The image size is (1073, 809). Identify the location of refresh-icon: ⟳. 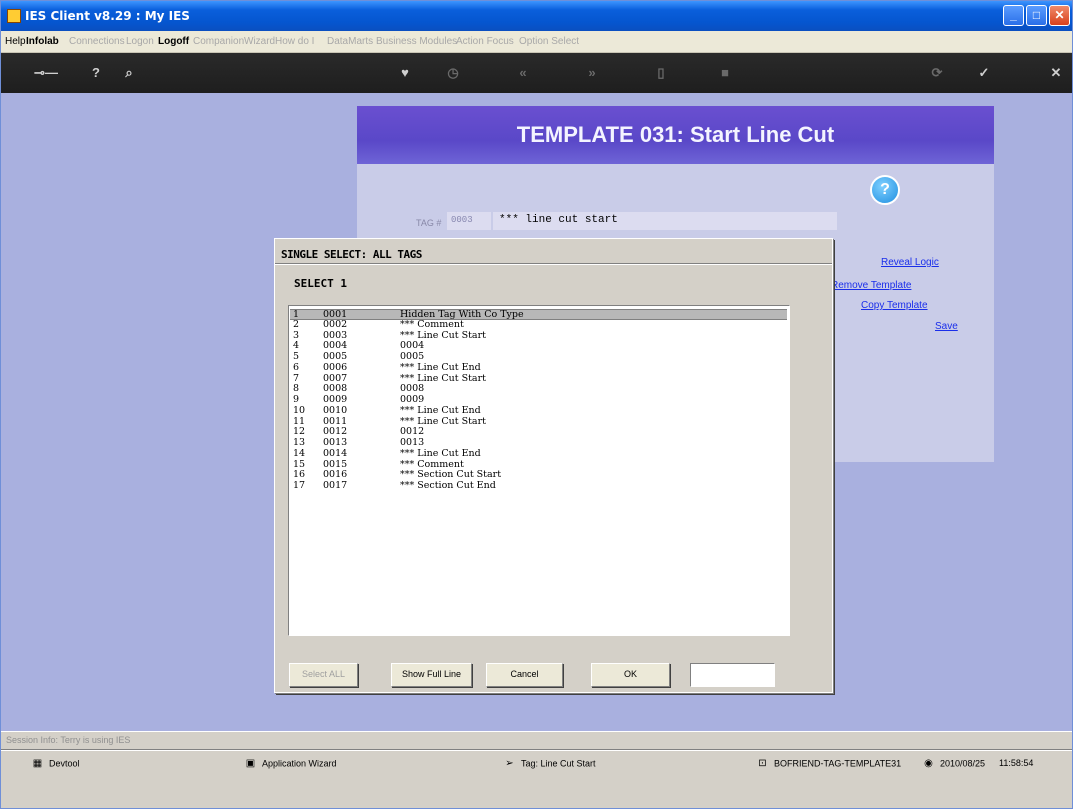
(937, 73).